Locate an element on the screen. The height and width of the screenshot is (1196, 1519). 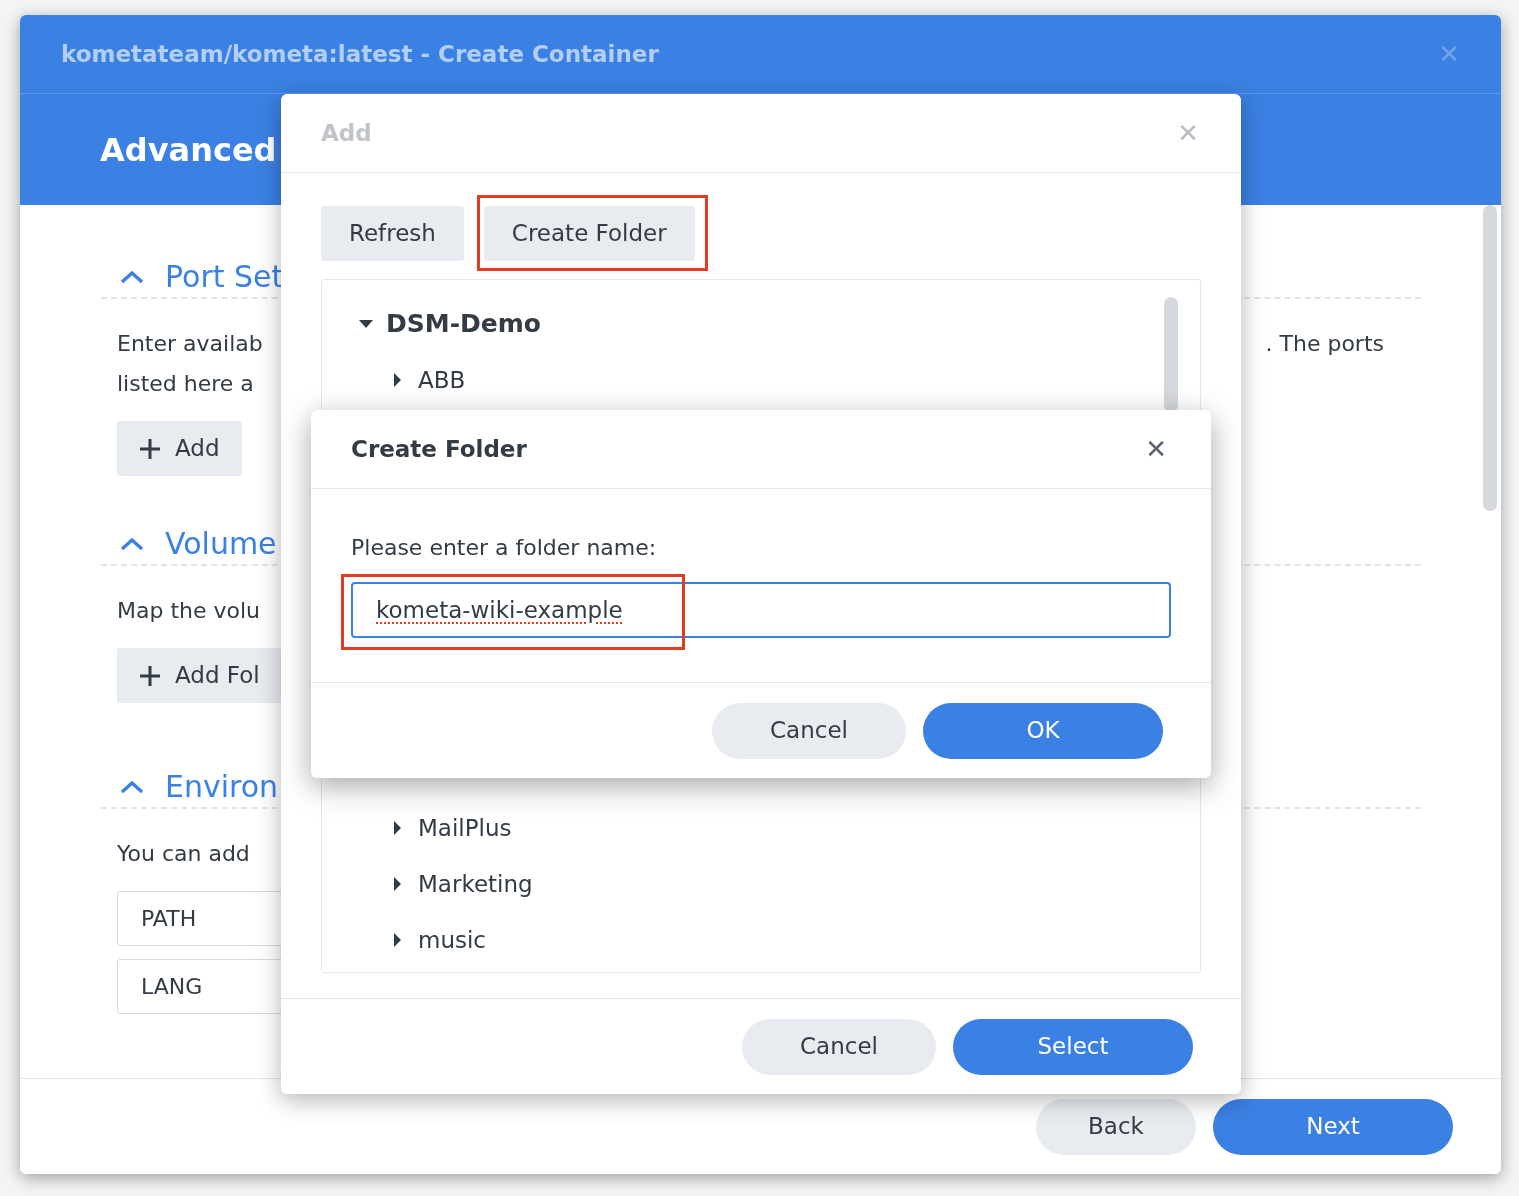
section-title: Port Set is located at coordinates (224, 277).